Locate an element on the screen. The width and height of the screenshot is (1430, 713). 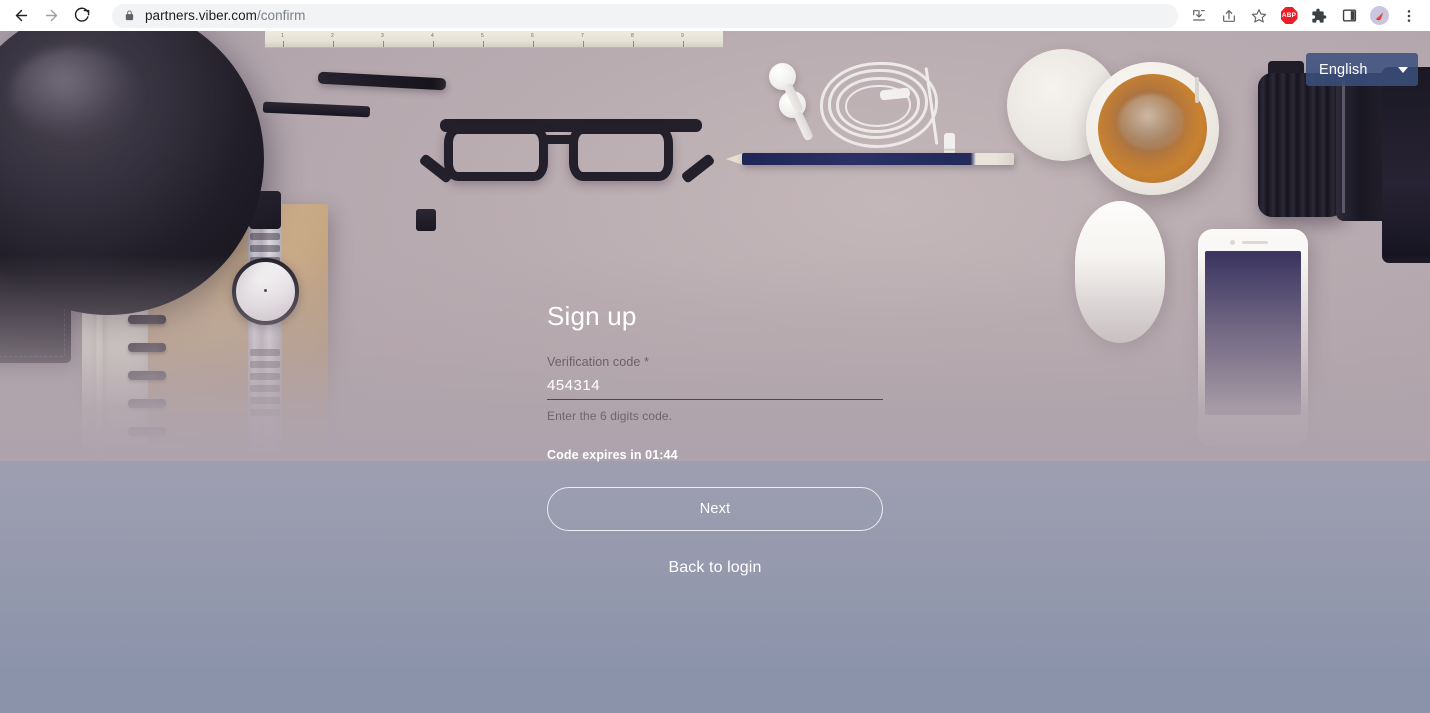
lamp-highlight is located at coordinates (75, 93).